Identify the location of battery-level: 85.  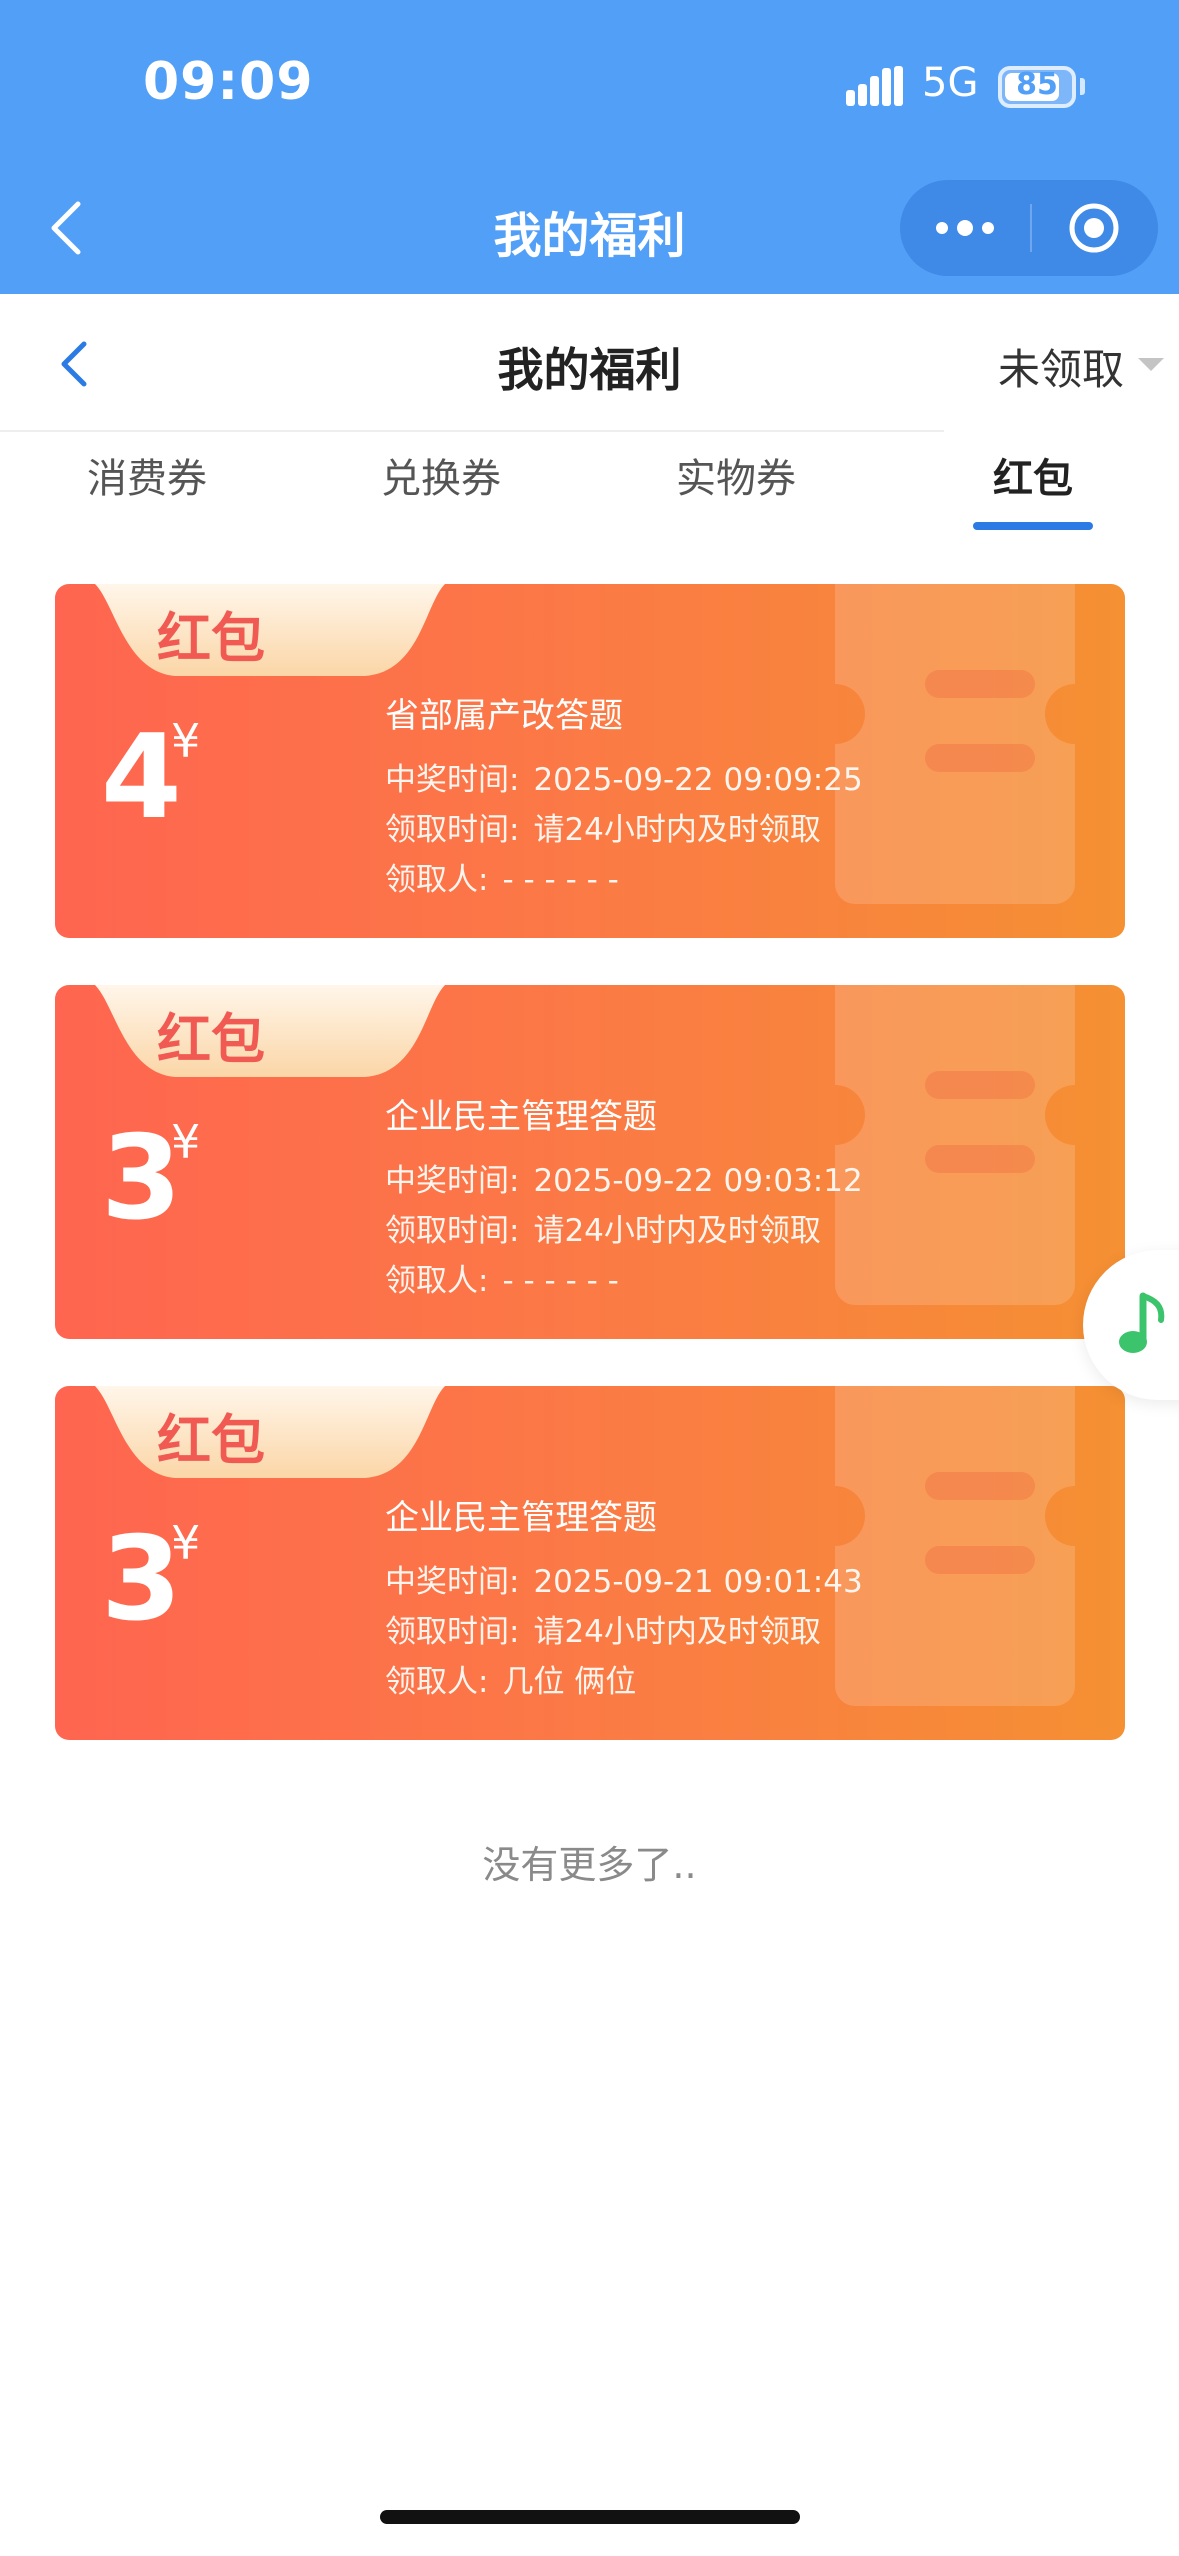
(1037, 84).